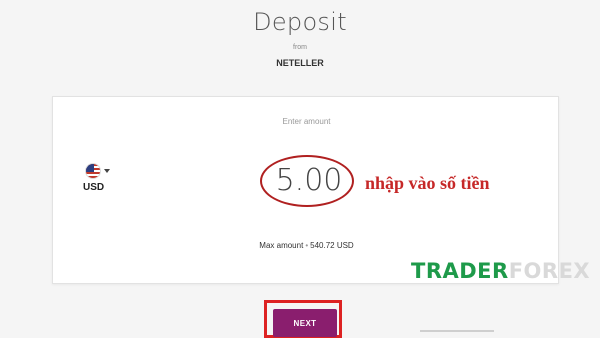 The width and height of the screenshot is (600, 338). What do you see at coordinates (427, 183) in the screenshot?
I see `annotation-text: nhập vào số tiền` at bounding box center [427, 183].